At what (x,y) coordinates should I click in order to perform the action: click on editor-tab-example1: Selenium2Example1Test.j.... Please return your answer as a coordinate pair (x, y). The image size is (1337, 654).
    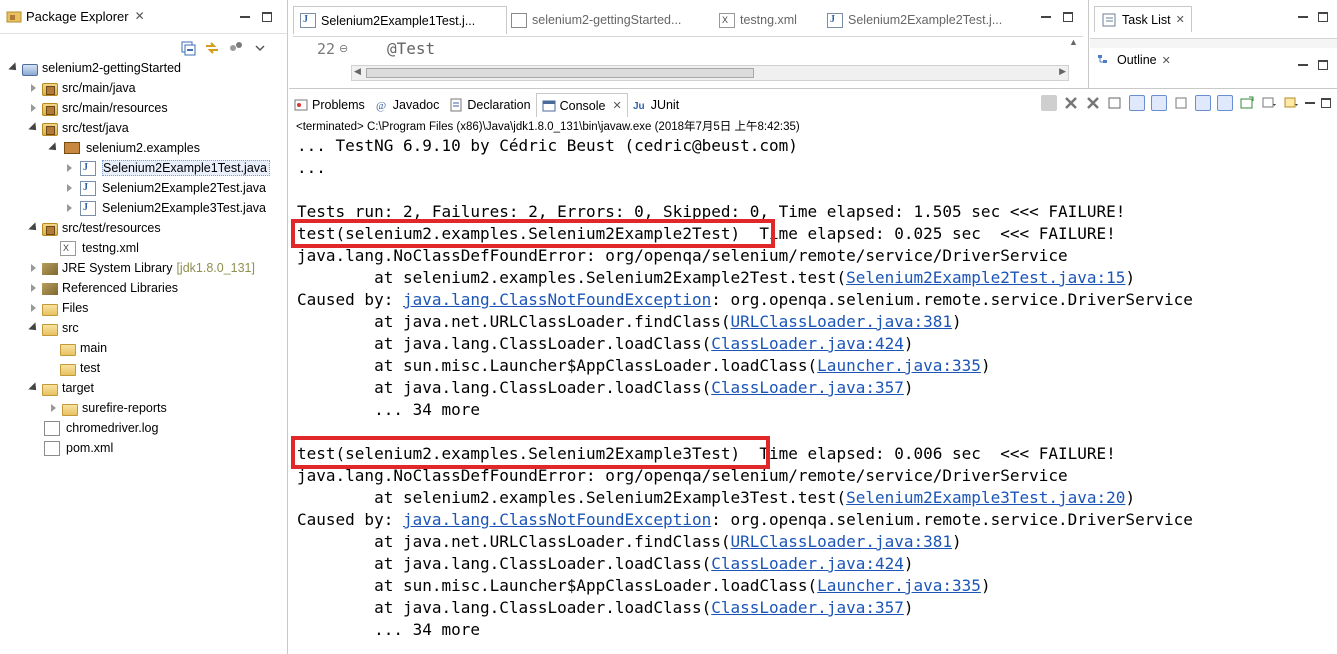
    Looking at the image, I should click on (400, 20).